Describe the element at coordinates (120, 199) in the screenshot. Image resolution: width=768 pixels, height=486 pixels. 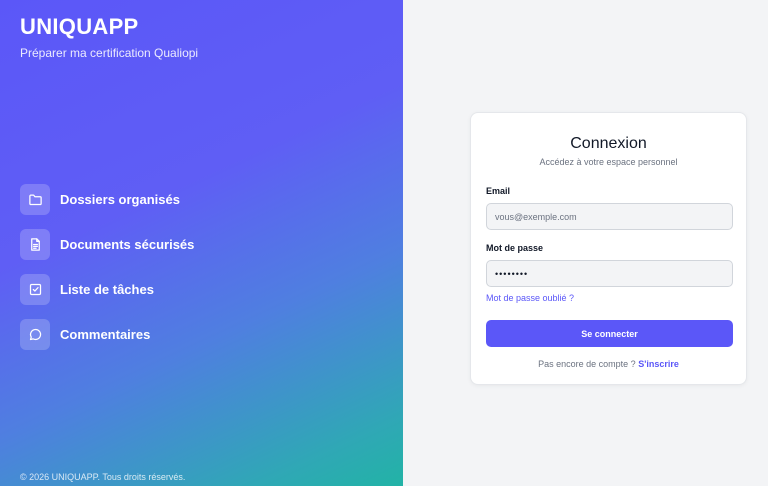
I see `feature-label: Dossiers organisés` at that location.